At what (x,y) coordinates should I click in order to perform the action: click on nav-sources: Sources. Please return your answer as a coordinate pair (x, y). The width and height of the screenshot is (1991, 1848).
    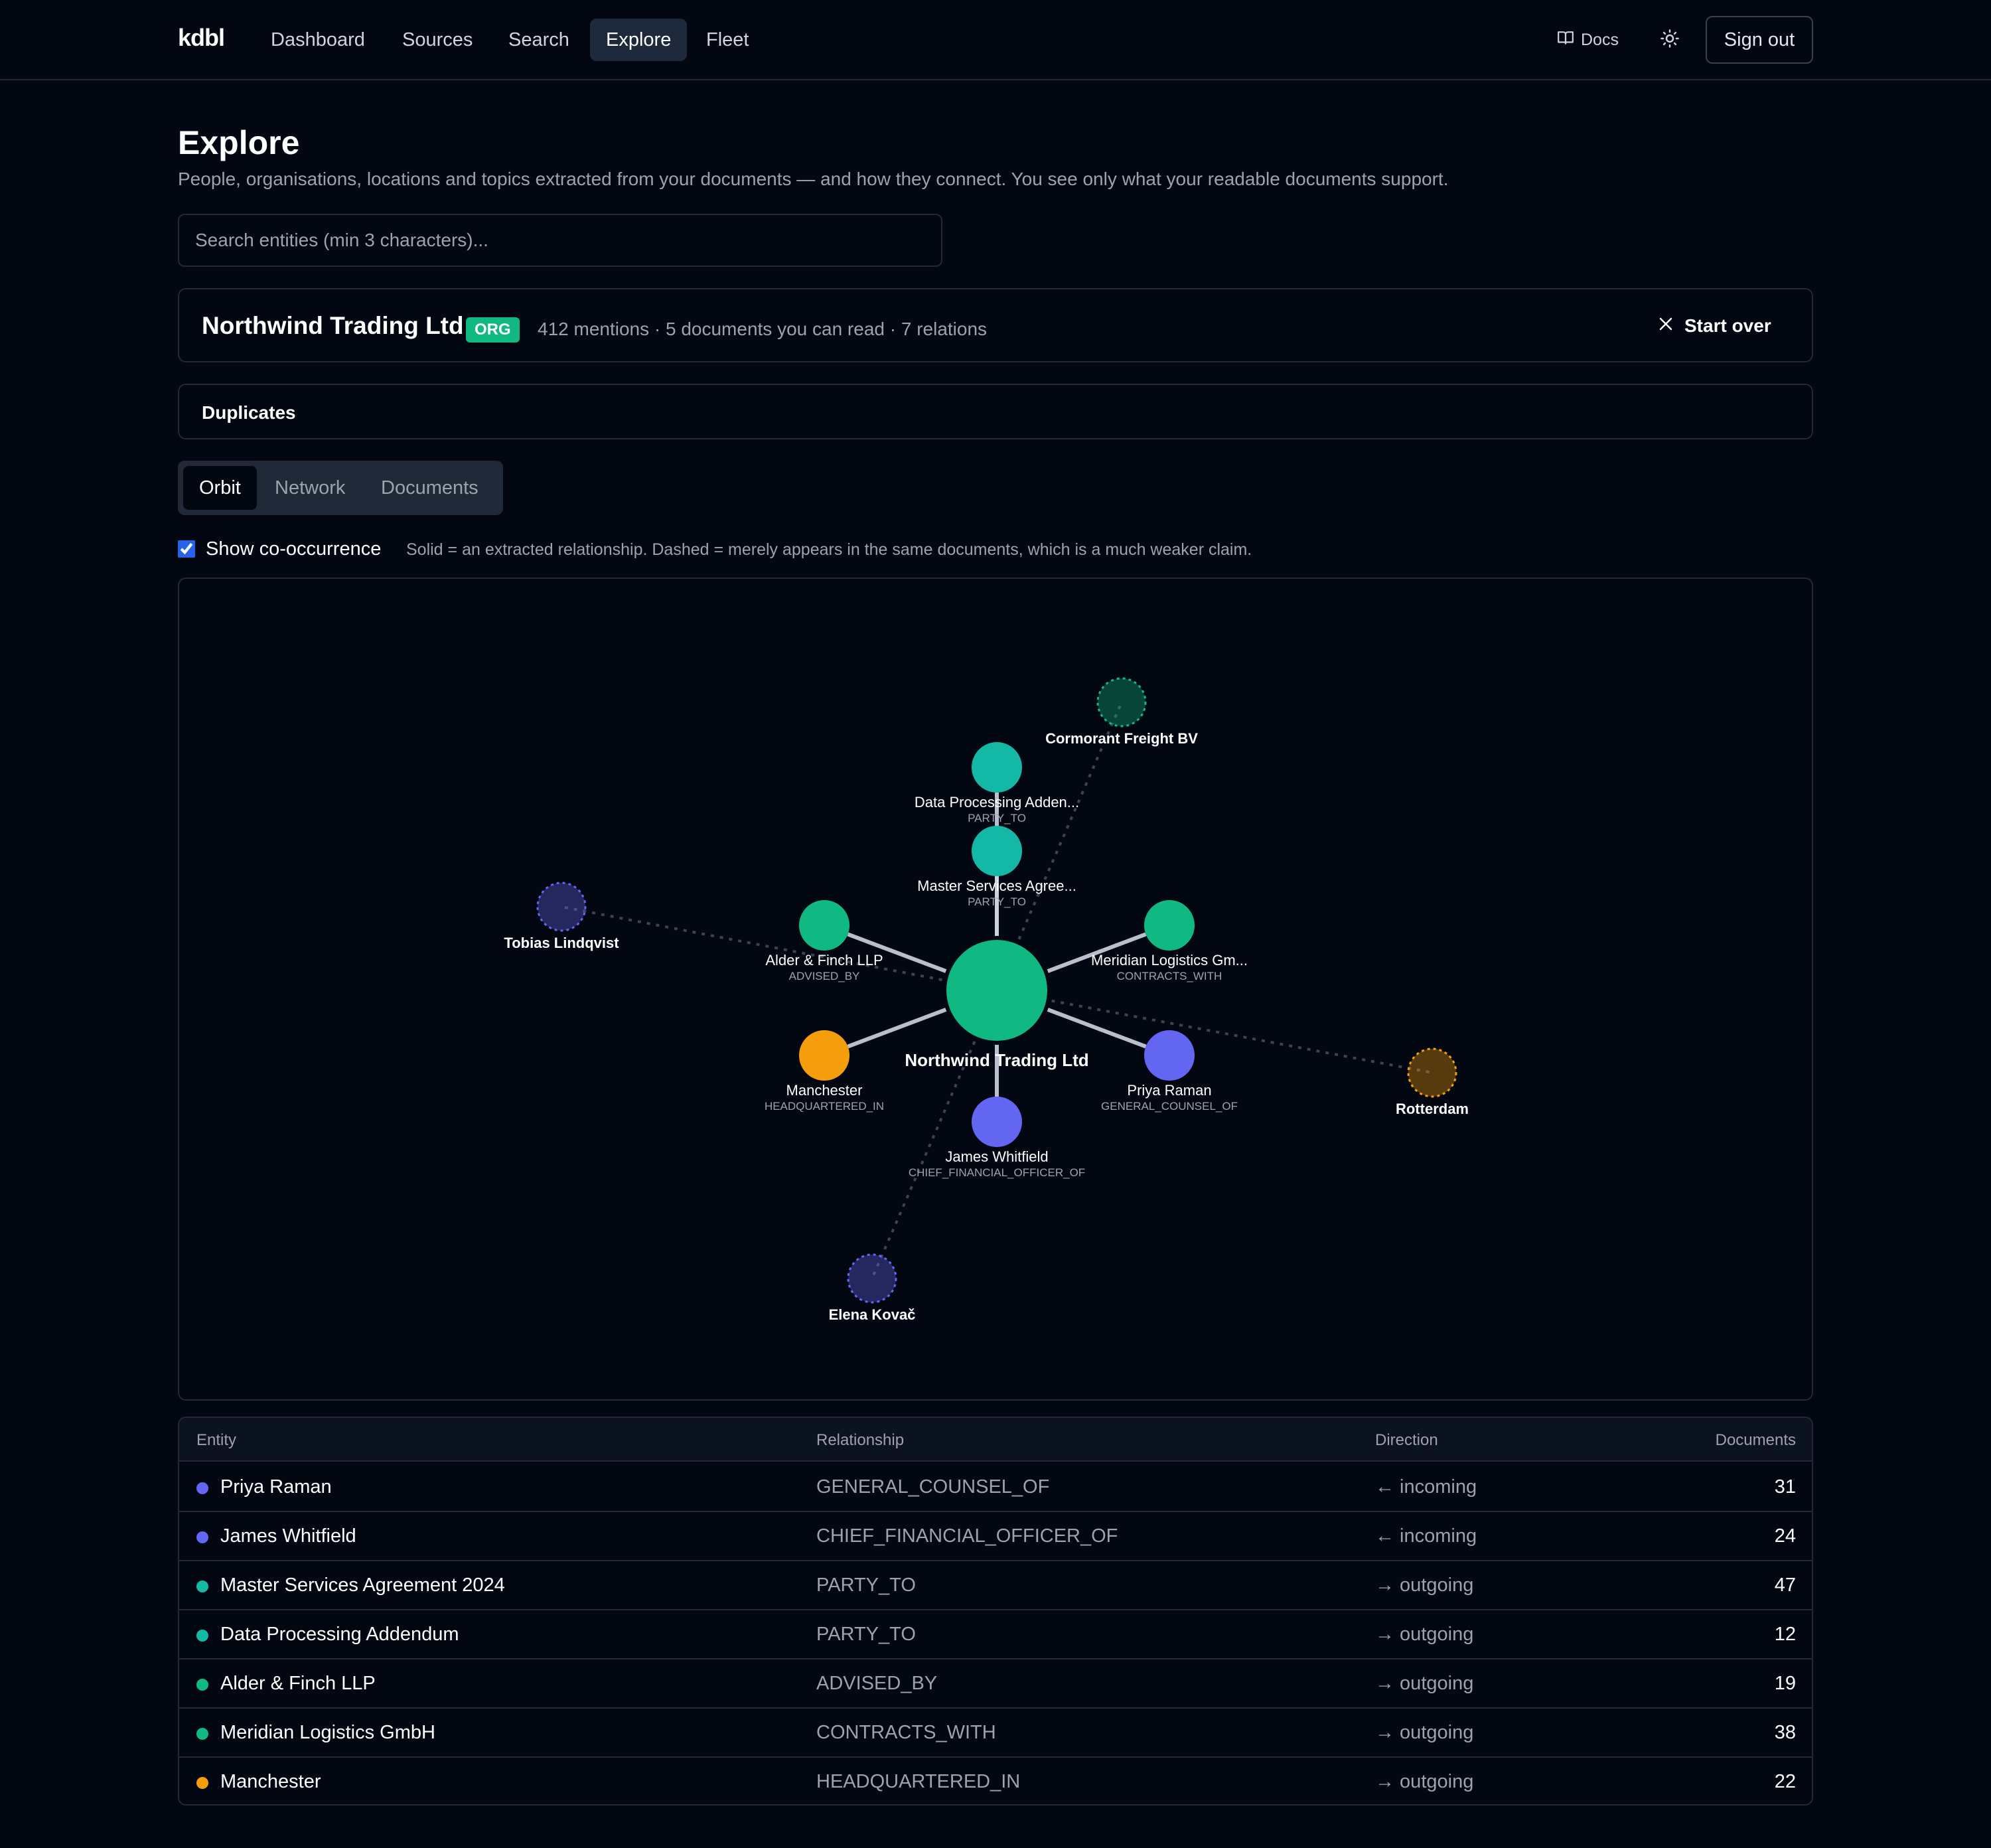
    Looking at the image, I should click on (437, 40).